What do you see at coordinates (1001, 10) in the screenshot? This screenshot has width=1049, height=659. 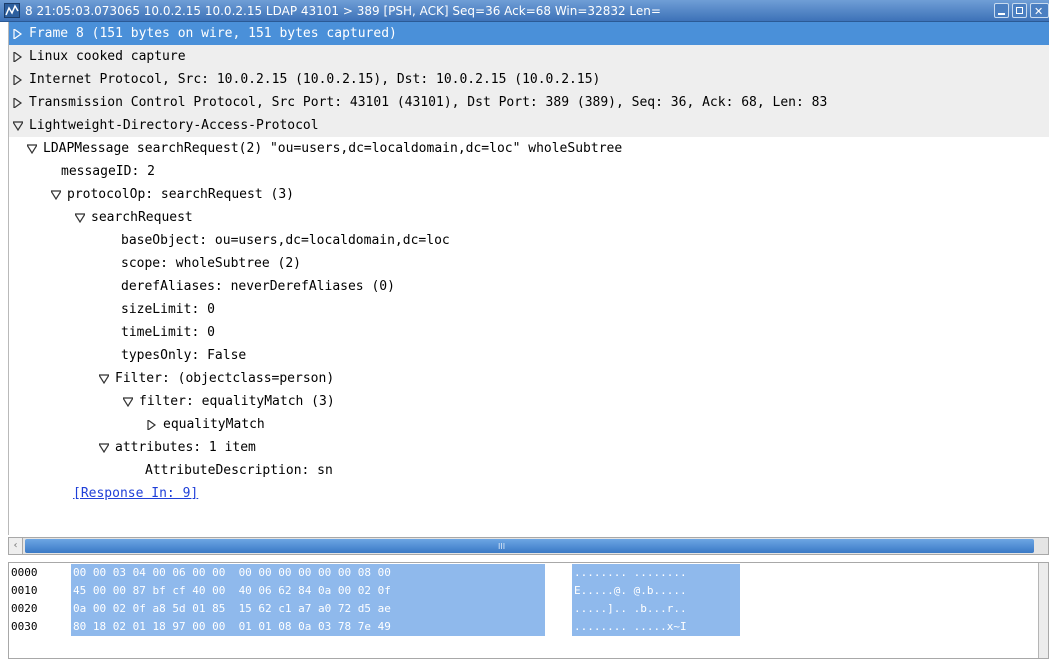 I see `minimize-button` at bounding box center [1001, 10].